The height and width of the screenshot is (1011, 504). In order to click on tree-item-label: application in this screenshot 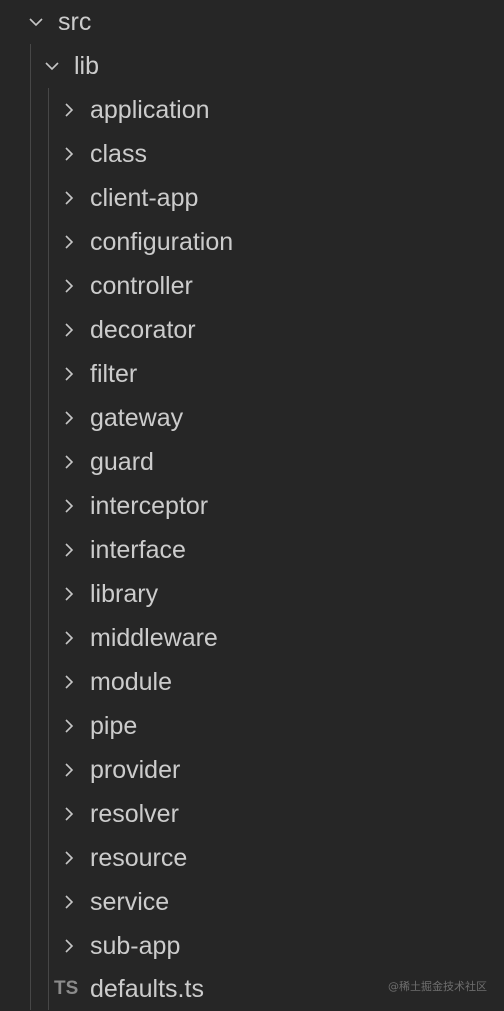, I will do `click(150, 110)`.